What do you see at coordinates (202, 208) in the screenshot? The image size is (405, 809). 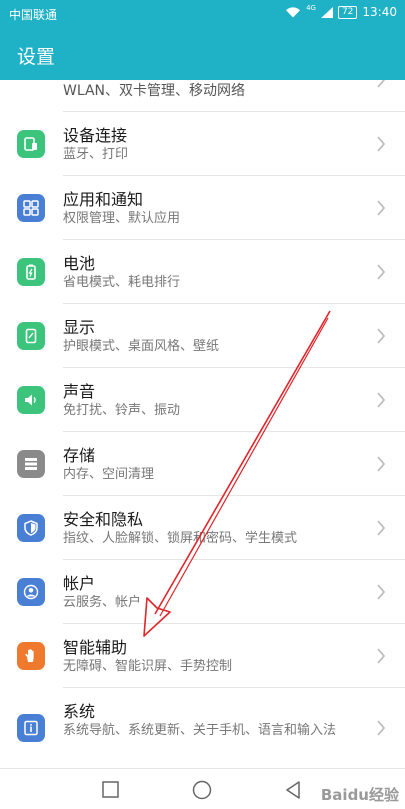 I see `settings-item-apps: 应用和通知 权限管理、默认应用` at bounding box center [202, 208].